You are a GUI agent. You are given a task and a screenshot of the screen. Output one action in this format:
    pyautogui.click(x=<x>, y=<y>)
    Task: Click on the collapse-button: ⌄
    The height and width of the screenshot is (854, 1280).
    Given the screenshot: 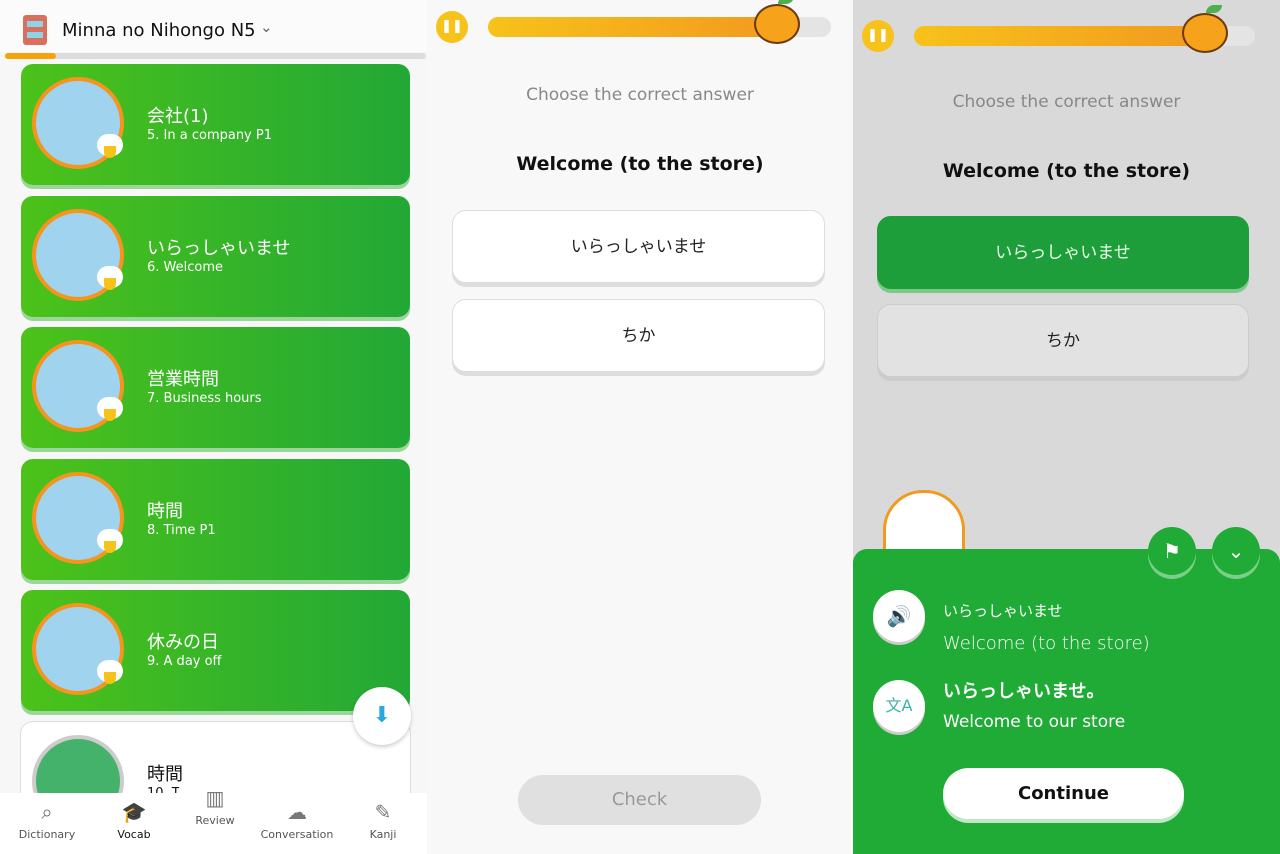 What is the action you would take?
    pyautogui.click(x=1236, y=551)
    